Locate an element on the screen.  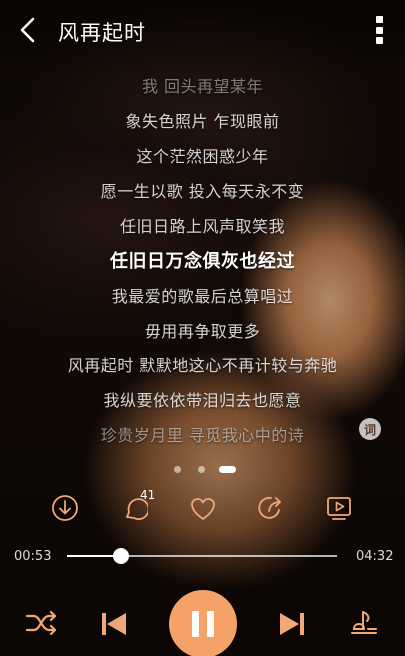
back-arrow-icon is located at coordinates (27, 30).